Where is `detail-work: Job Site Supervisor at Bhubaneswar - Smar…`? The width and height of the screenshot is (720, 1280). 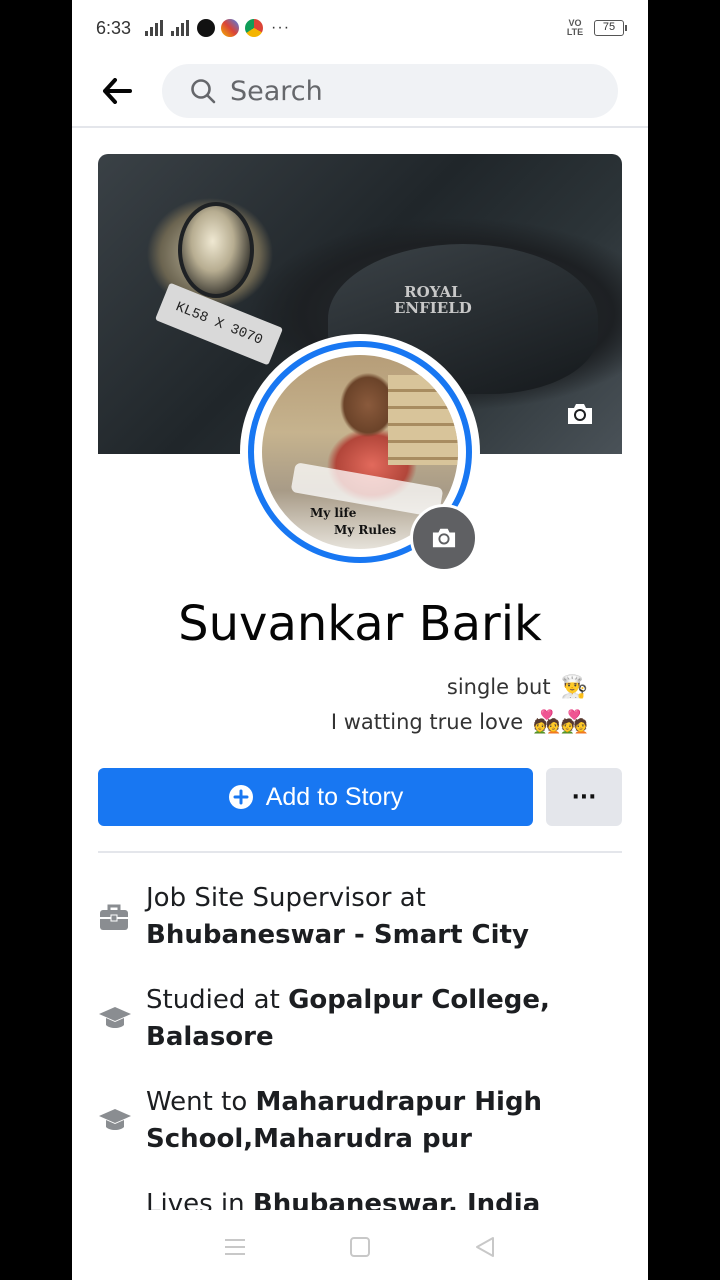 detail-work: Job Site Supervisor at Bhubaneswar - Smar… is located at coordinates (360, 917).